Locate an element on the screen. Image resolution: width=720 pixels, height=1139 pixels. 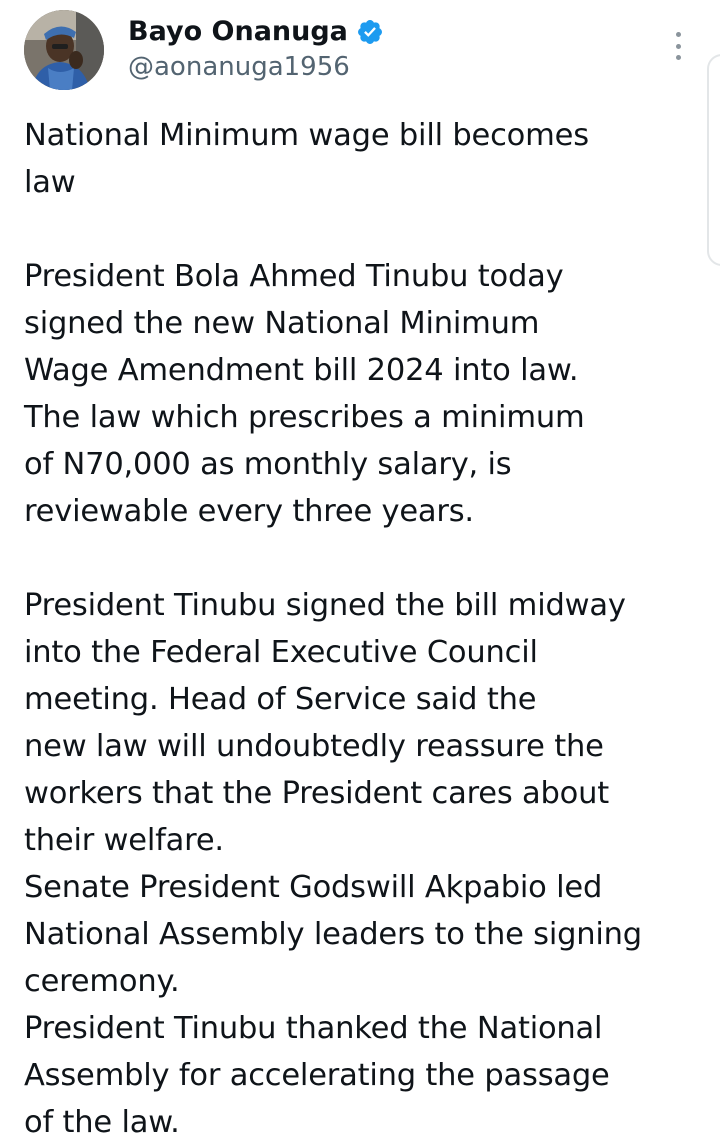
avatar-image is located at coordinates (64, 50).